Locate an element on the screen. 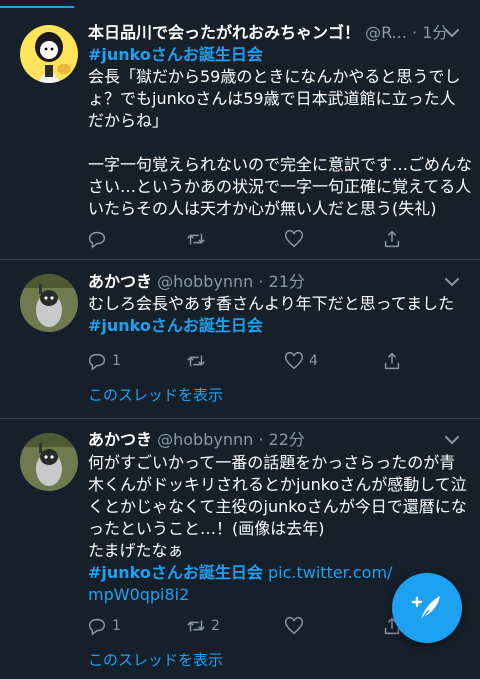 The height and width of the screenshot is (679, 480). like-button: 4 is located at coordinates (300, 361).